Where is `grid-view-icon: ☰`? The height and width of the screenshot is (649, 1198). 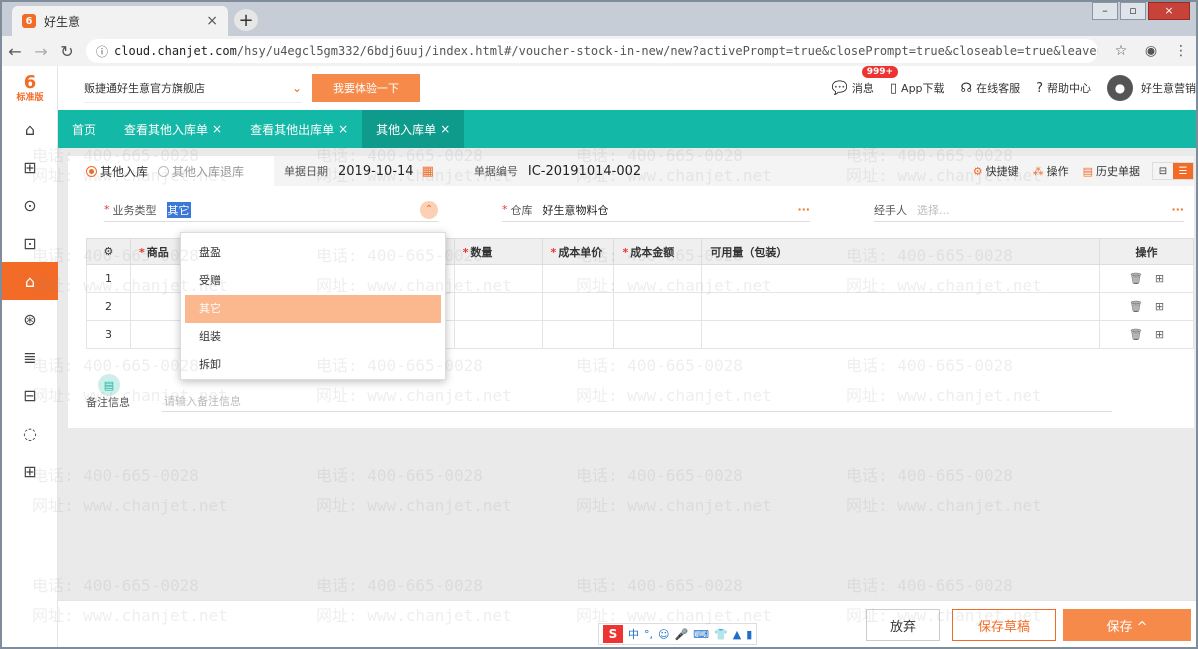 grid-view-icon: ☰ is located at coordinates (1183, 171).